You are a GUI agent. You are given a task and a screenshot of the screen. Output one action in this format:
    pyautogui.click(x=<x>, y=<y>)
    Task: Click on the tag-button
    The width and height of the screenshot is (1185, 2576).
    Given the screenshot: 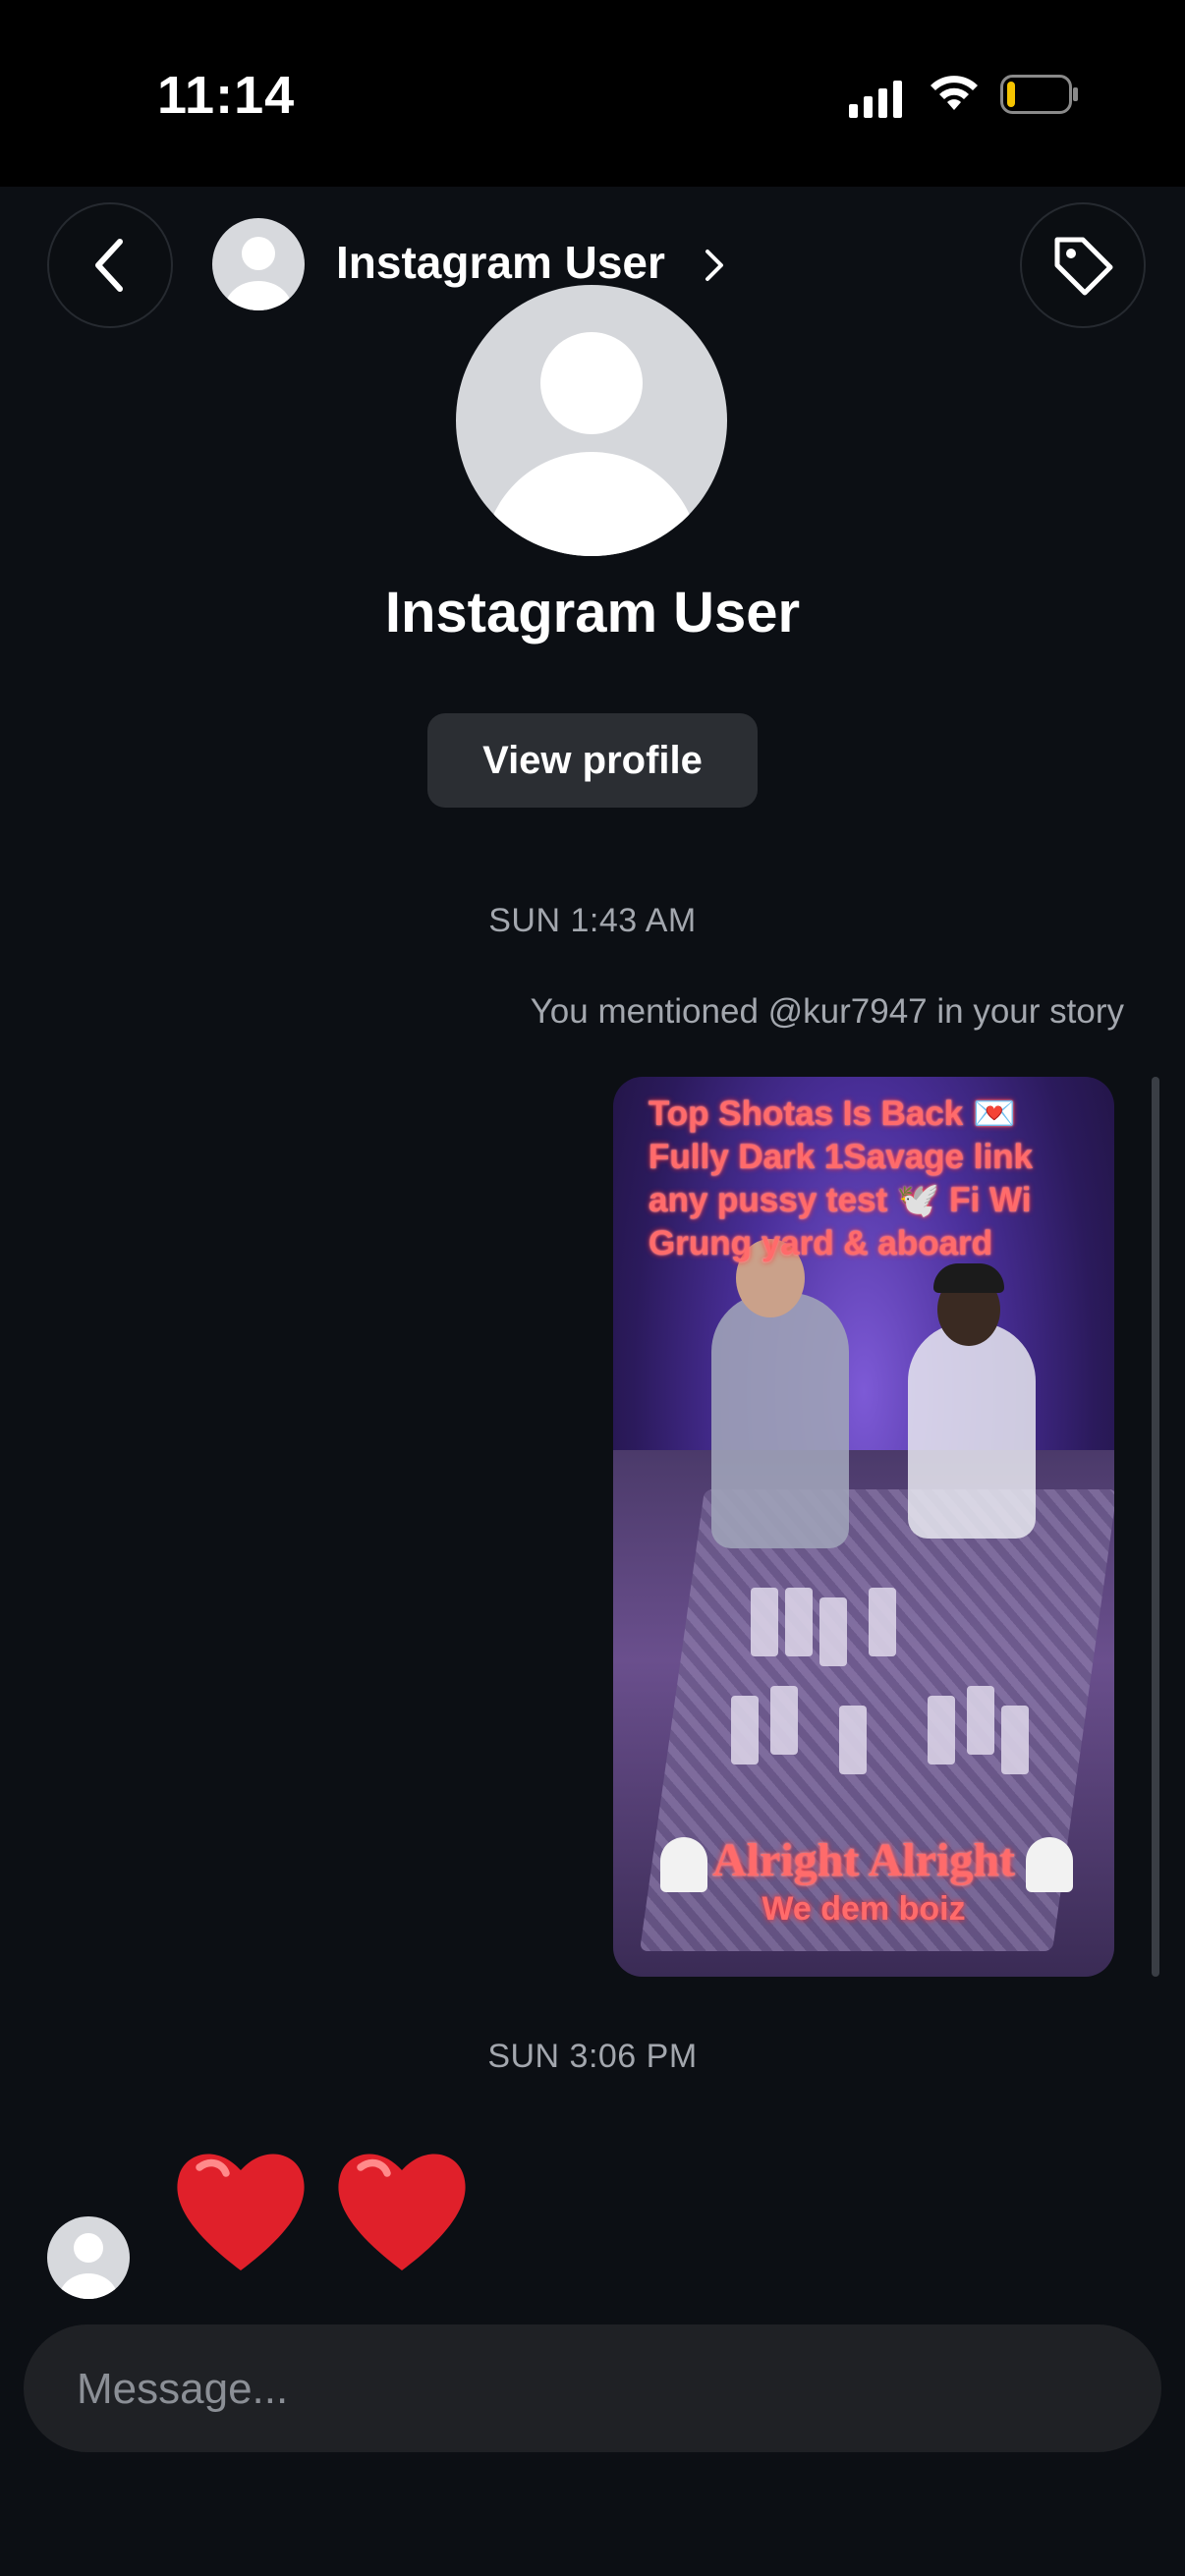 What is the action you would take?
    pyautogui.click(x=1083, y=265)
    